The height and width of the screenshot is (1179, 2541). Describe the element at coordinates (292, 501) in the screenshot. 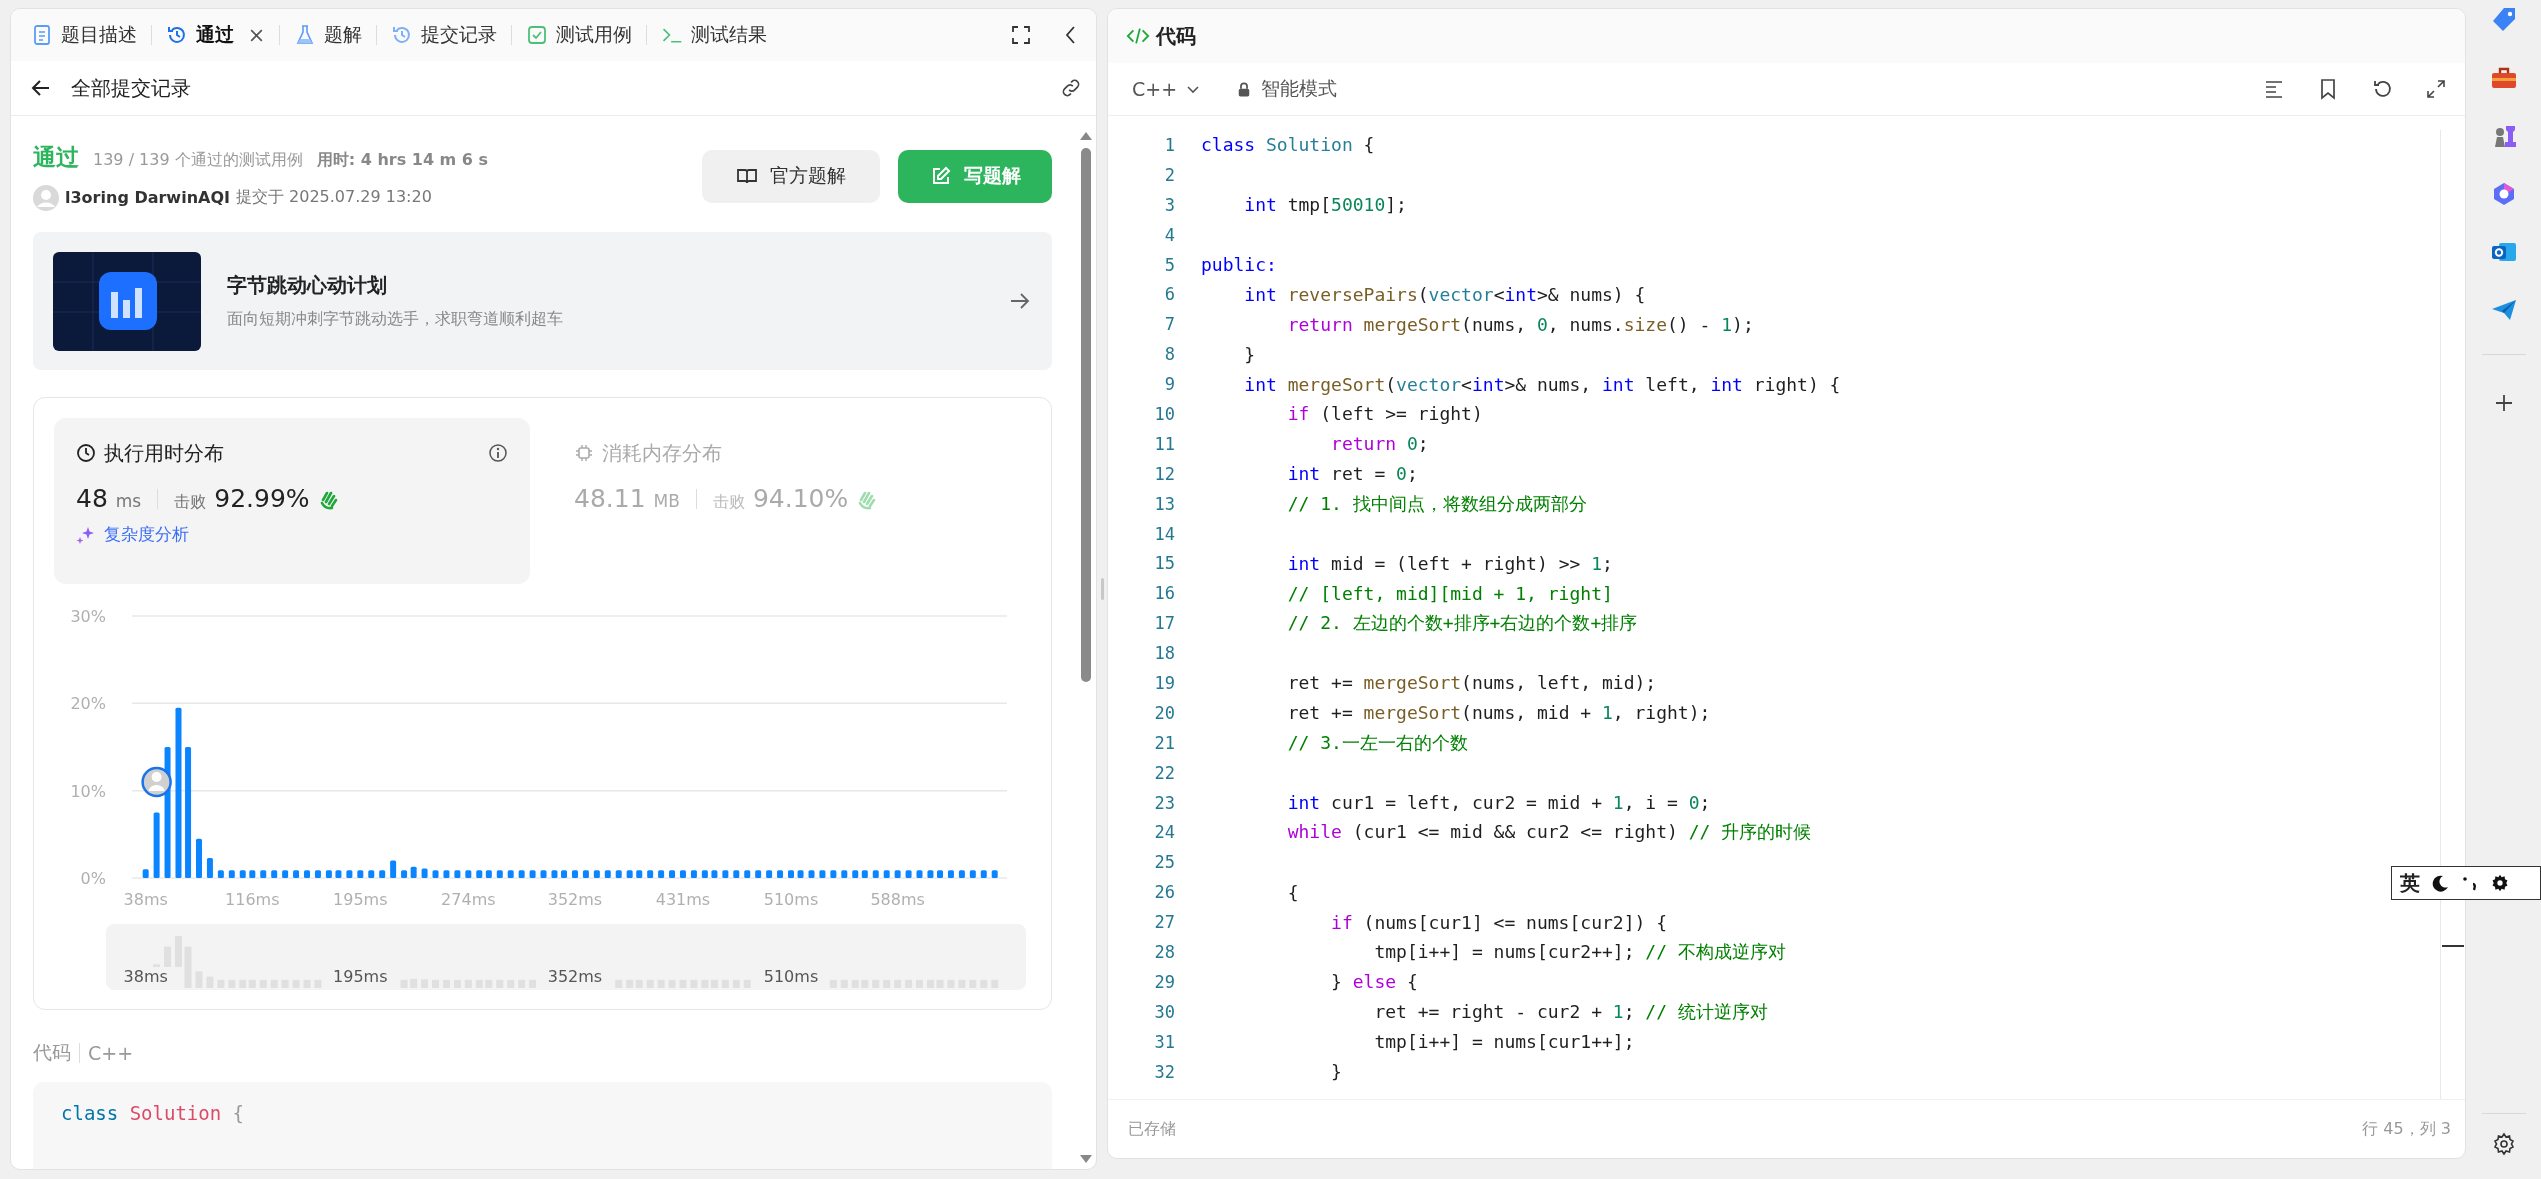

I see `stat-panel: 执行用时分布 48 ms 击败 92.99% 复杂度分析` at that location.